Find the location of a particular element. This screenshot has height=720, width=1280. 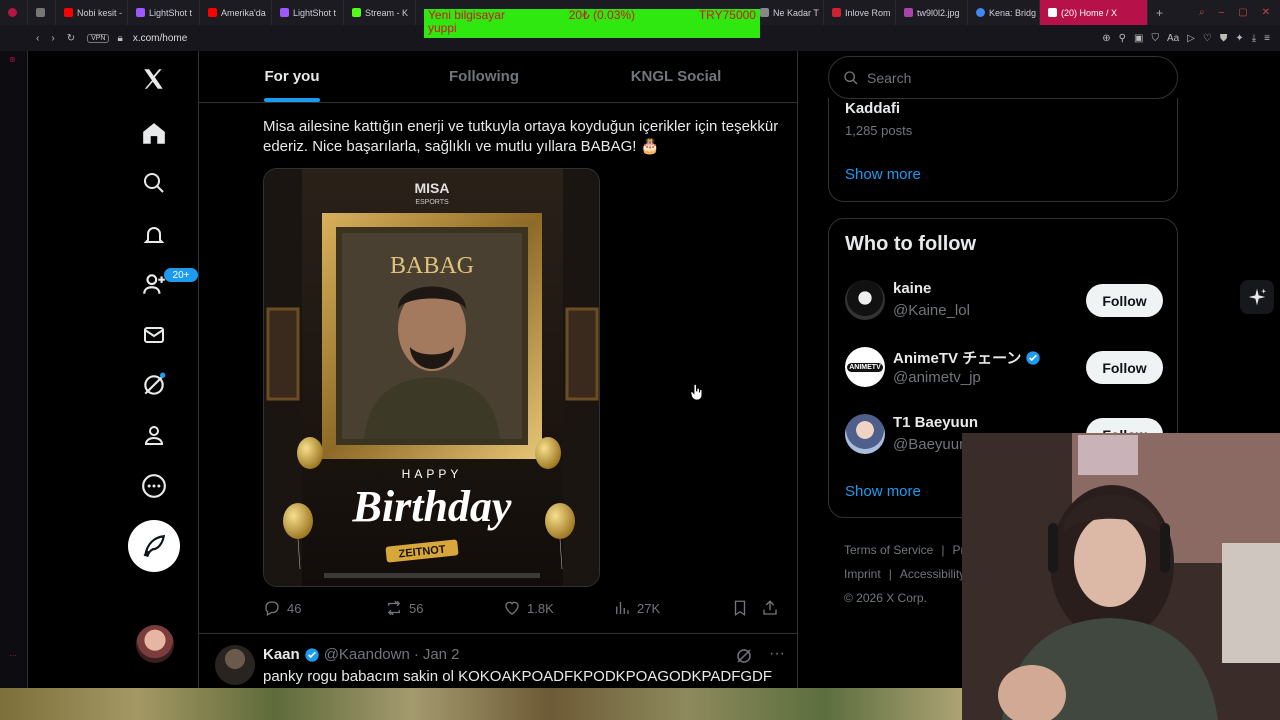

browser-tab: Stream - K is located at coordinates (380, 12).